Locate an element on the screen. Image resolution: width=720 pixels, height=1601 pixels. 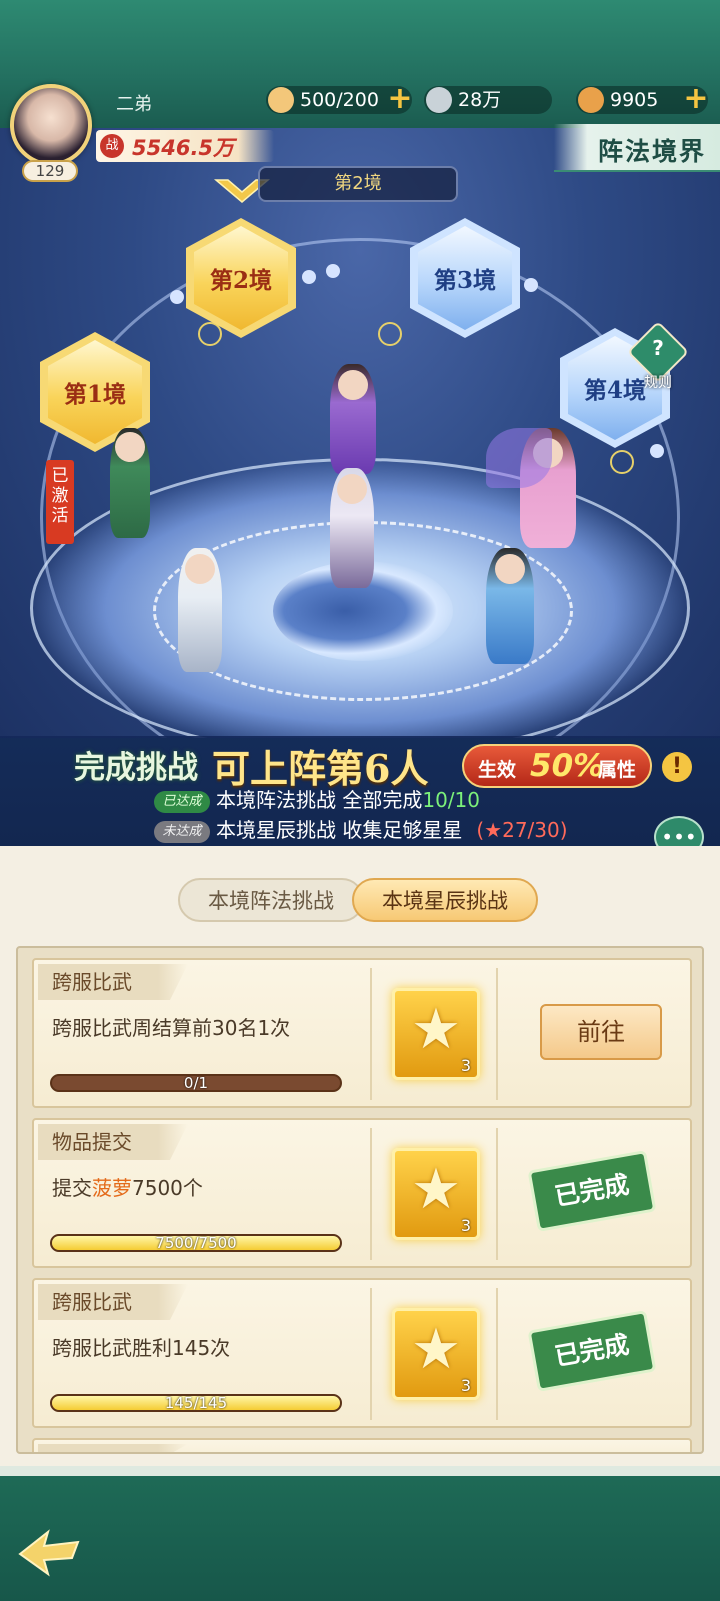
jade-value: 9905 is located at coordinates (634, 100).